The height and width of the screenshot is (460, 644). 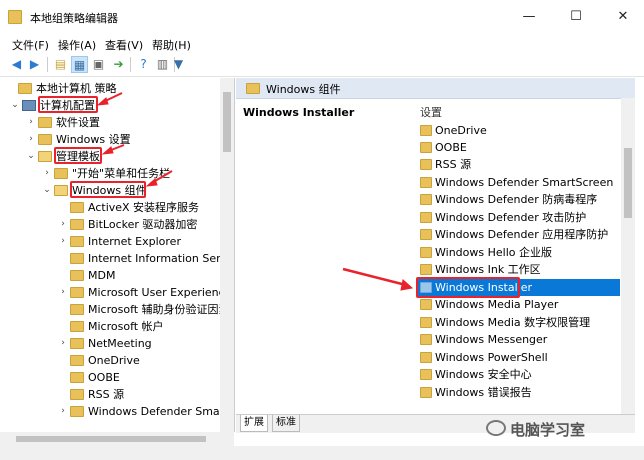 What do you see at coordinates (623, 17) in the screenshot?
I see `close-button: ✕` at bounding box center [623, 17].